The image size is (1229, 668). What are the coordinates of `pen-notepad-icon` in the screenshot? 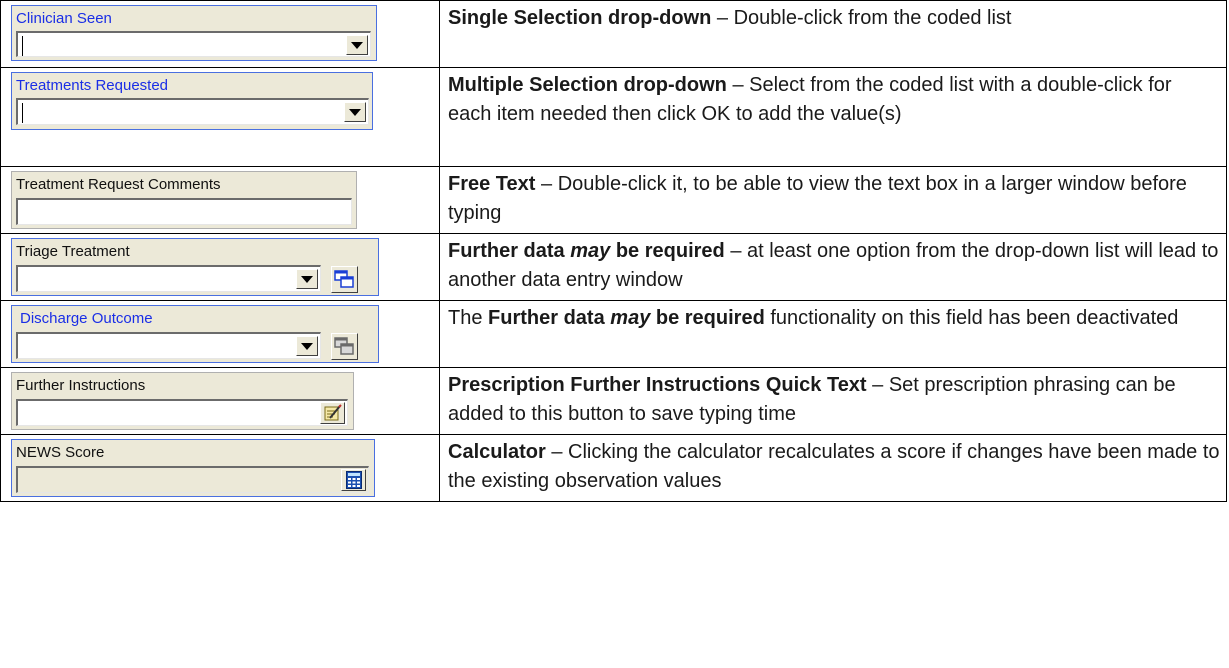 It's located at (333, 412).